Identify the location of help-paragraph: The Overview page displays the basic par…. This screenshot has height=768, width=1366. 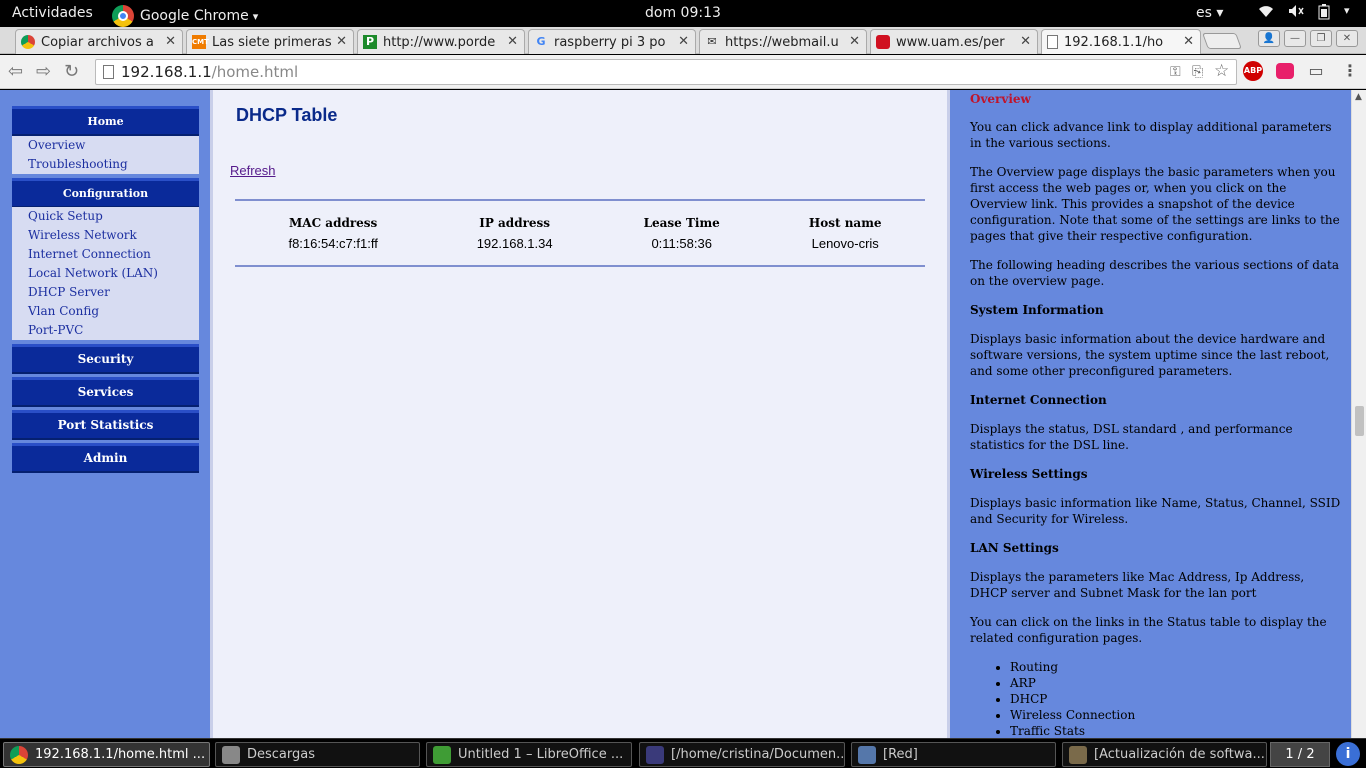
(1155, 204).